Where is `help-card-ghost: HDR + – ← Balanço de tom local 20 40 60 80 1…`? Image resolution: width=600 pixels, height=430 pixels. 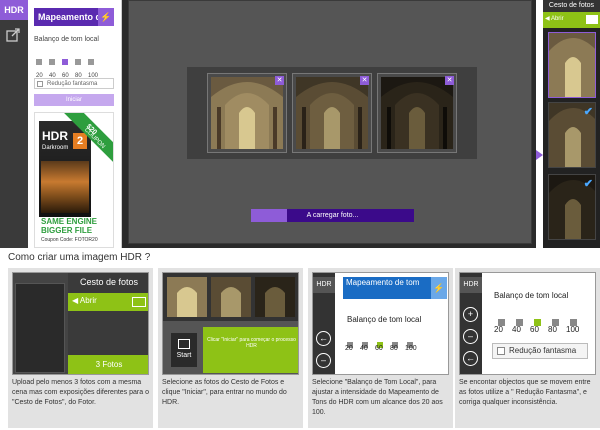
help-card-ghost: HDR + – ← Balanço de tom local 20 40 60 80 1… is located at coordinates (527, 348).